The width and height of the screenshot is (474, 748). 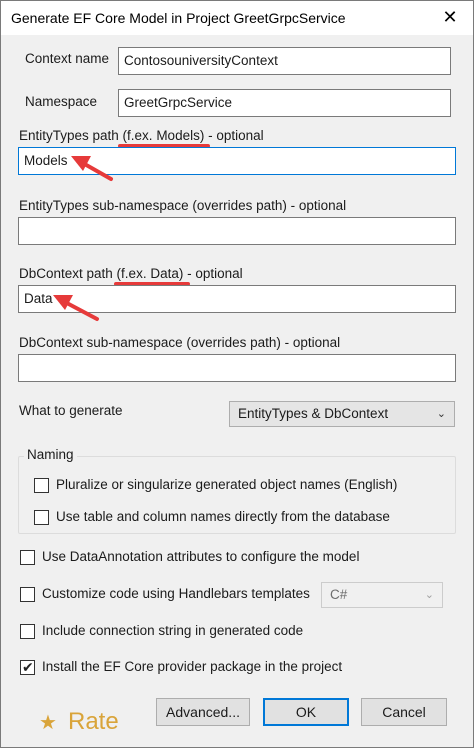 What do you see at coordinates (450, 17) in the screenshot?
I see `close-icon: ✕` at bounding box center [450, 17].